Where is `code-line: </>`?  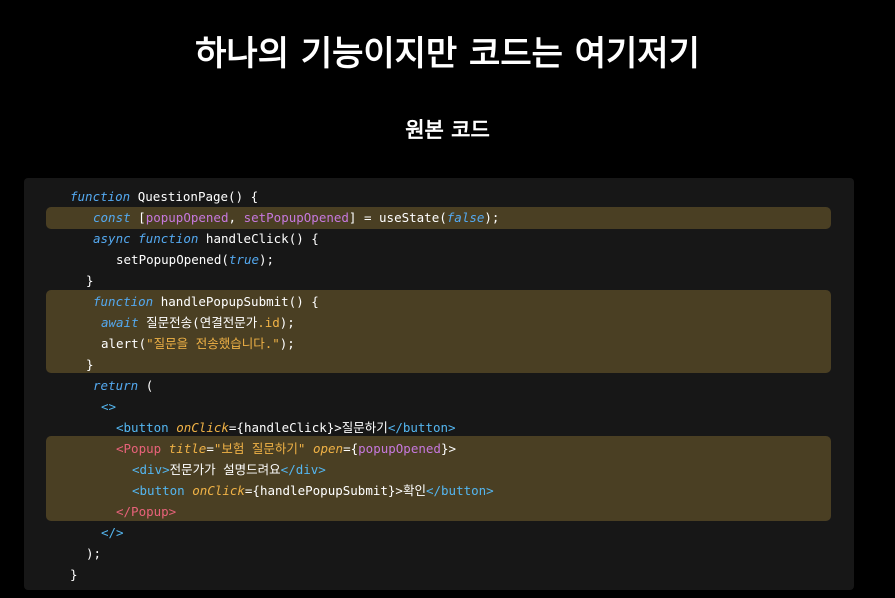
code-line: </> is located at coordinates (112, 532).